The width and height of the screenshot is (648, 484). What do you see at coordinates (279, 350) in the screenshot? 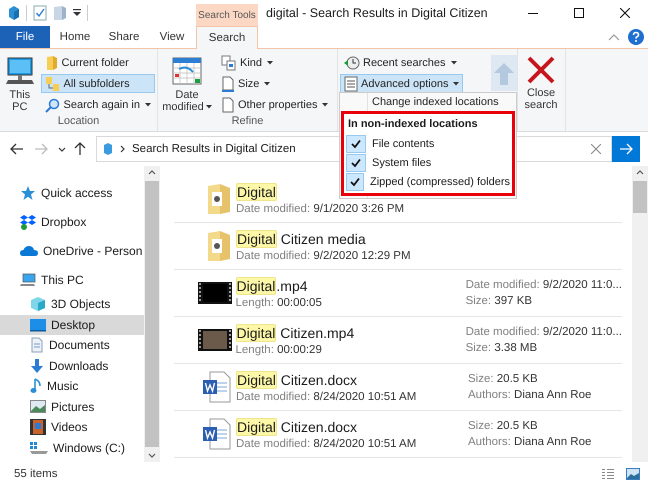
I see `file-detail: Length: 00:00:29` at bounding box center [279, 350].